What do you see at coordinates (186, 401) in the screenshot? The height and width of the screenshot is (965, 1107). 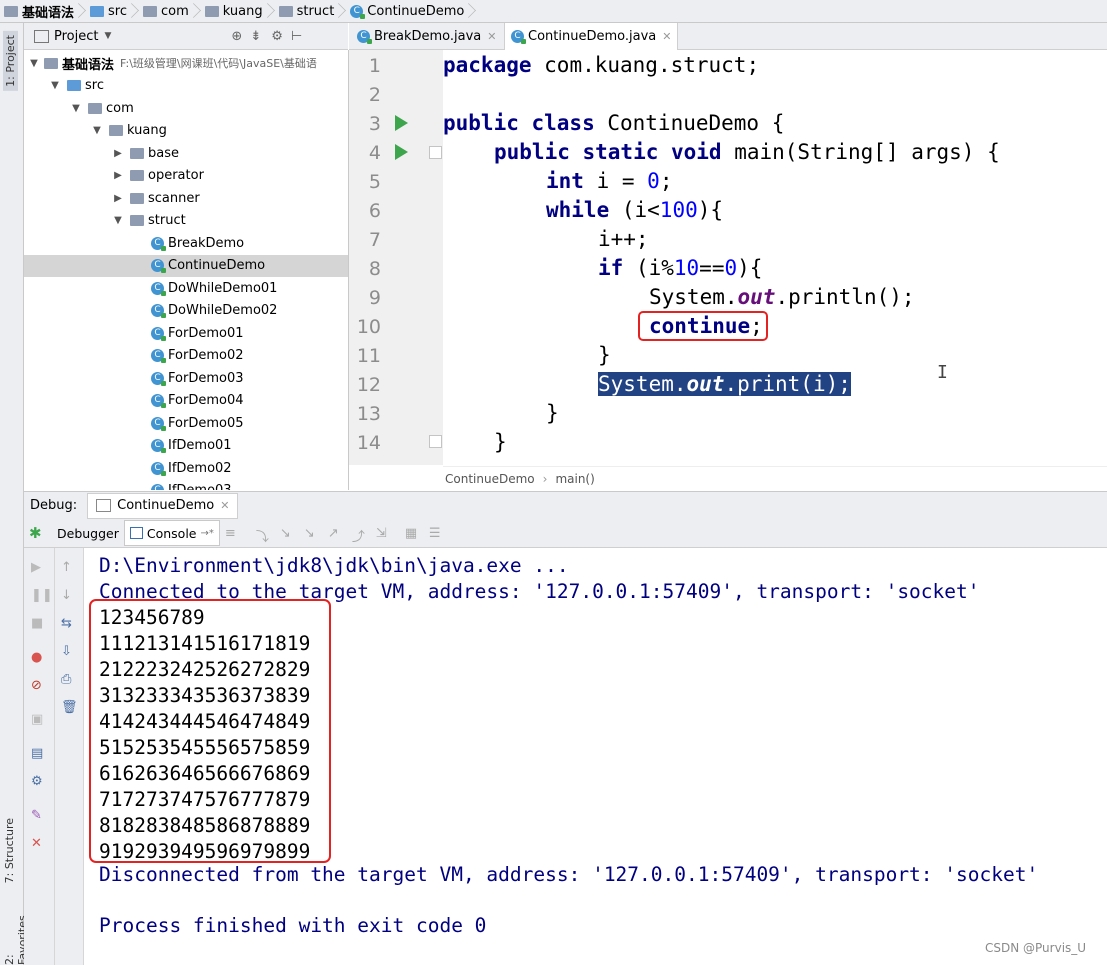 I see `tree-item-fordemo04: C ForDemo04` at bounding box center [186, 401].